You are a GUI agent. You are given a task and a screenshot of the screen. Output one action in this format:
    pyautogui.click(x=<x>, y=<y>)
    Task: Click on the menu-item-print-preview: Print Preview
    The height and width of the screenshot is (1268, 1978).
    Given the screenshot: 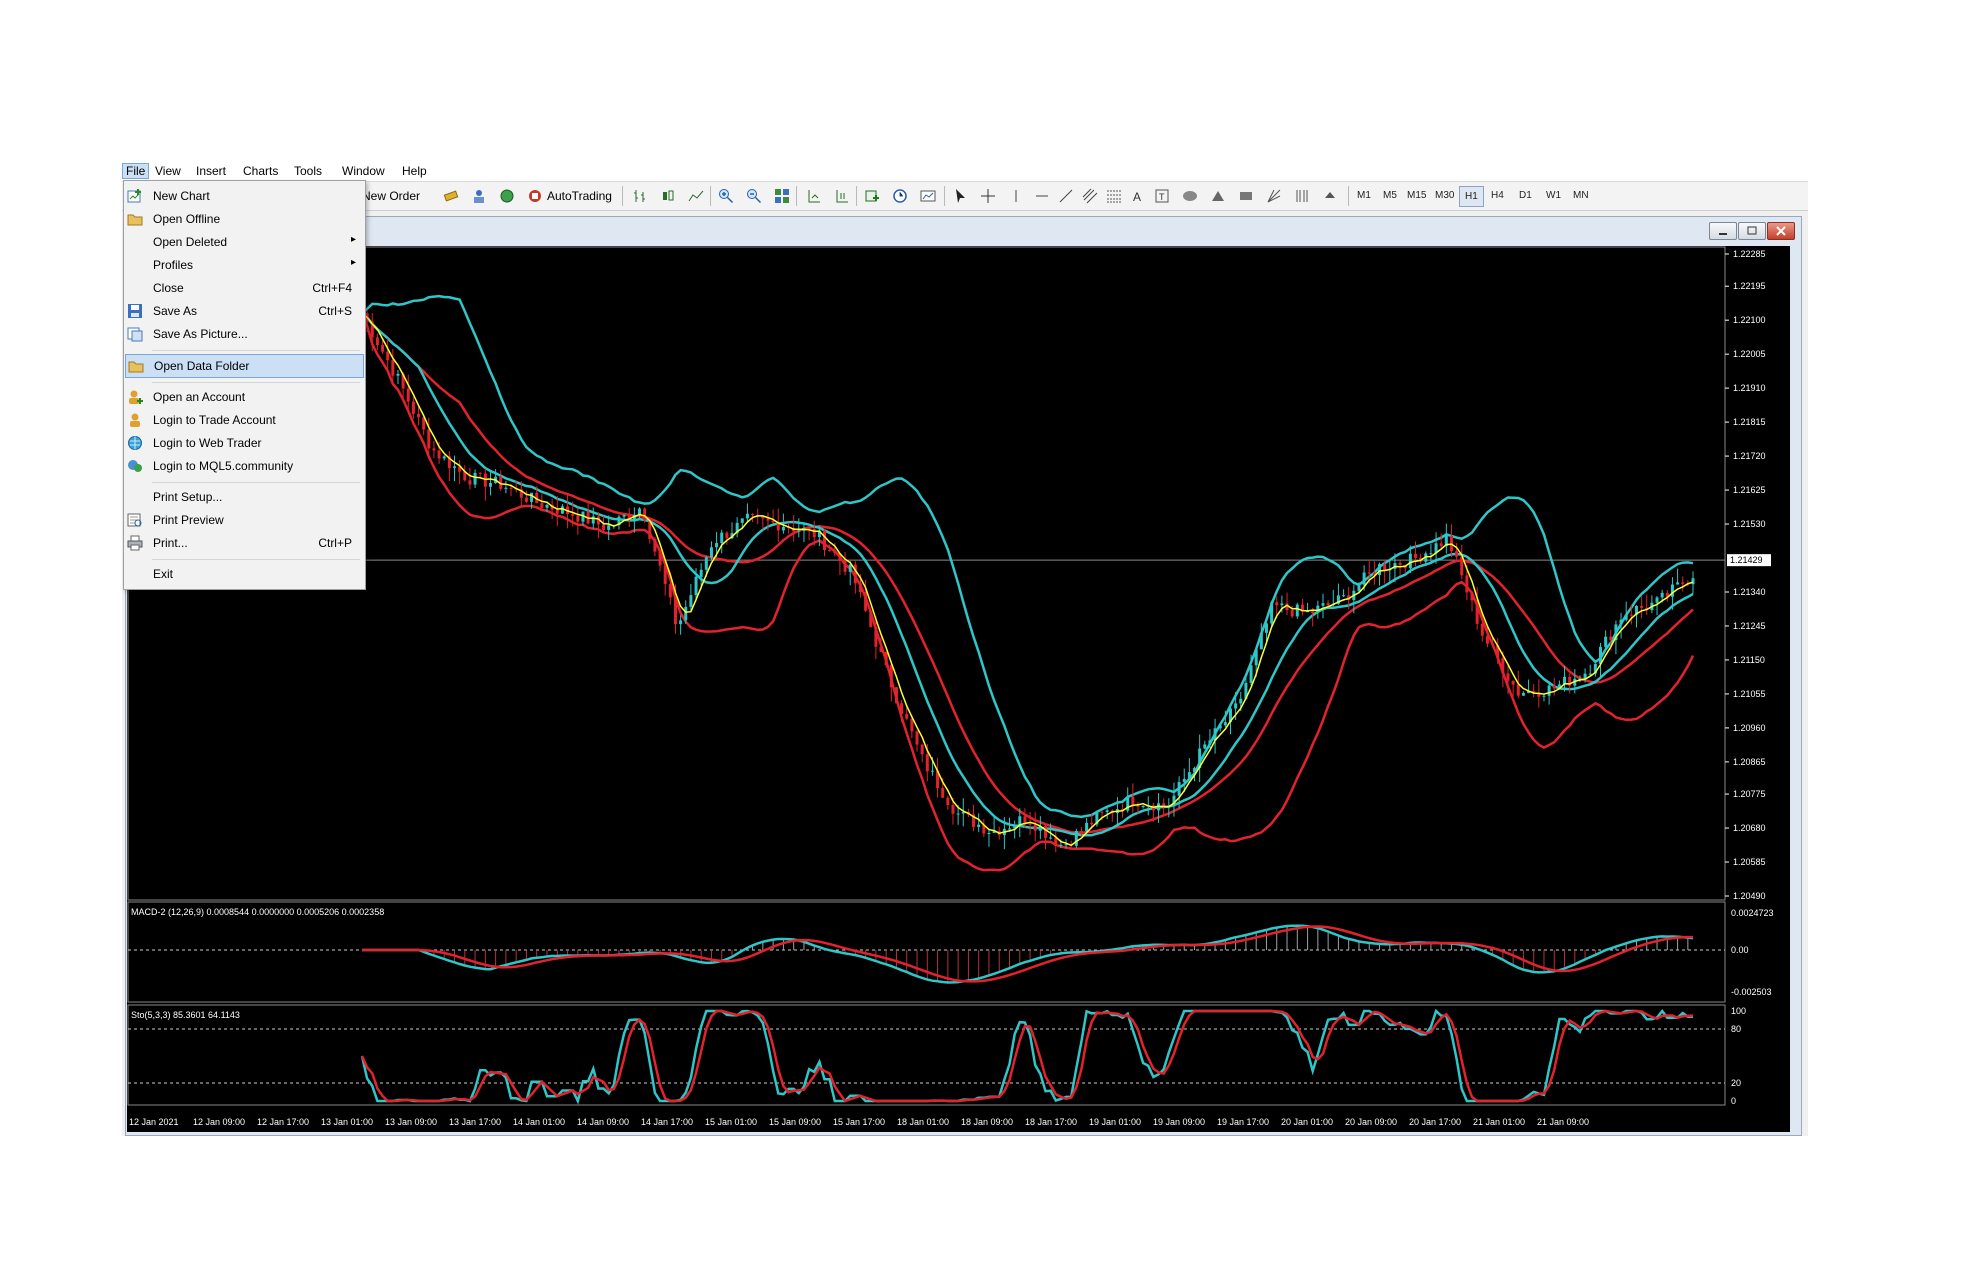 What is the action you would take?
    pyautogui.click(x=244, y=520)
    